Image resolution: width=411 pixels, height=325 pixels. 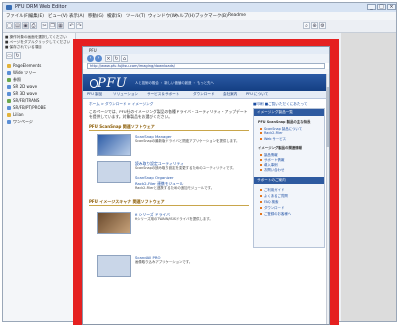 I want to click on app-icon, so click(x=9, y=7).